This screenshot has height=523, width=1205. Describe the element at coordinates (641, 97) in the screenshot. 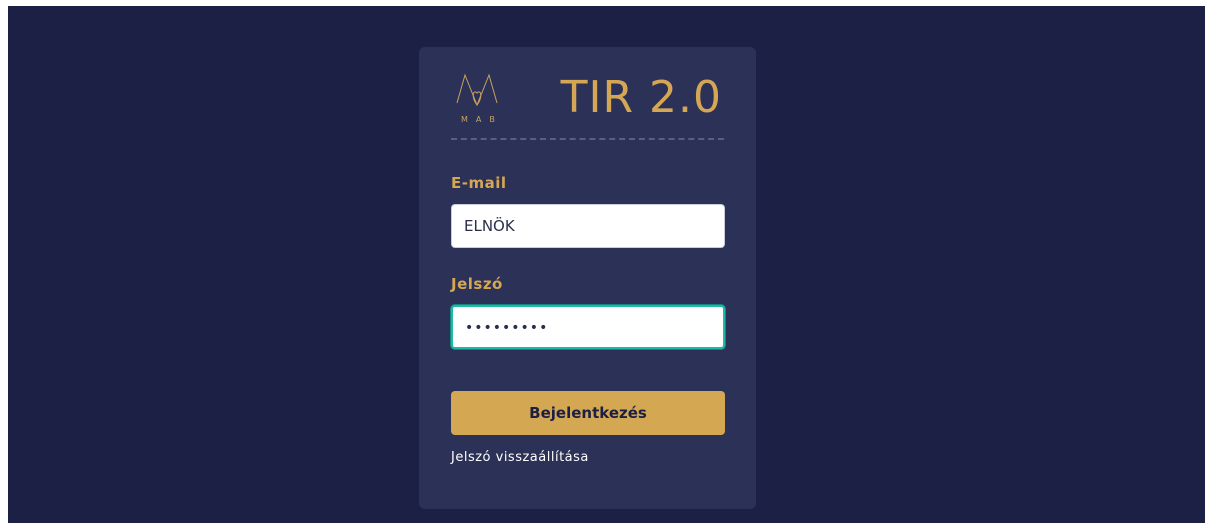

I see `app-title: TIR 2.0` at that location.